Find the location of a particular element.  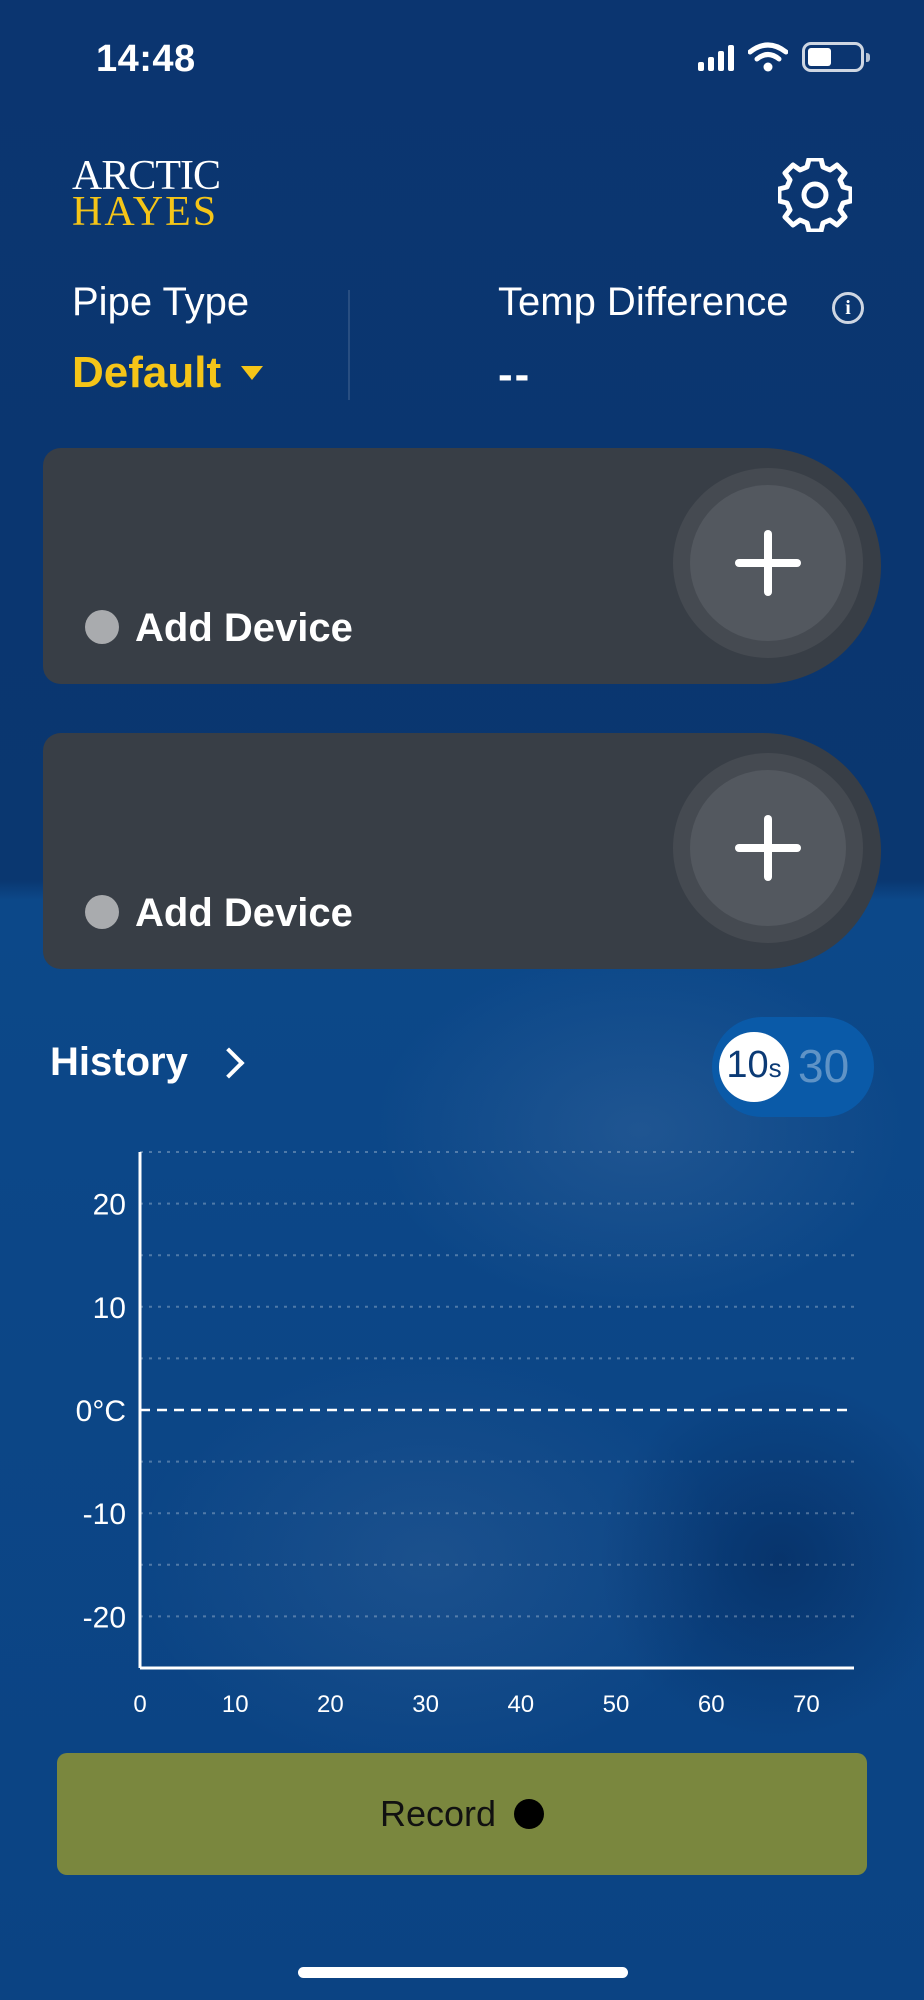

status-icons is located at coordinates (784, 57).